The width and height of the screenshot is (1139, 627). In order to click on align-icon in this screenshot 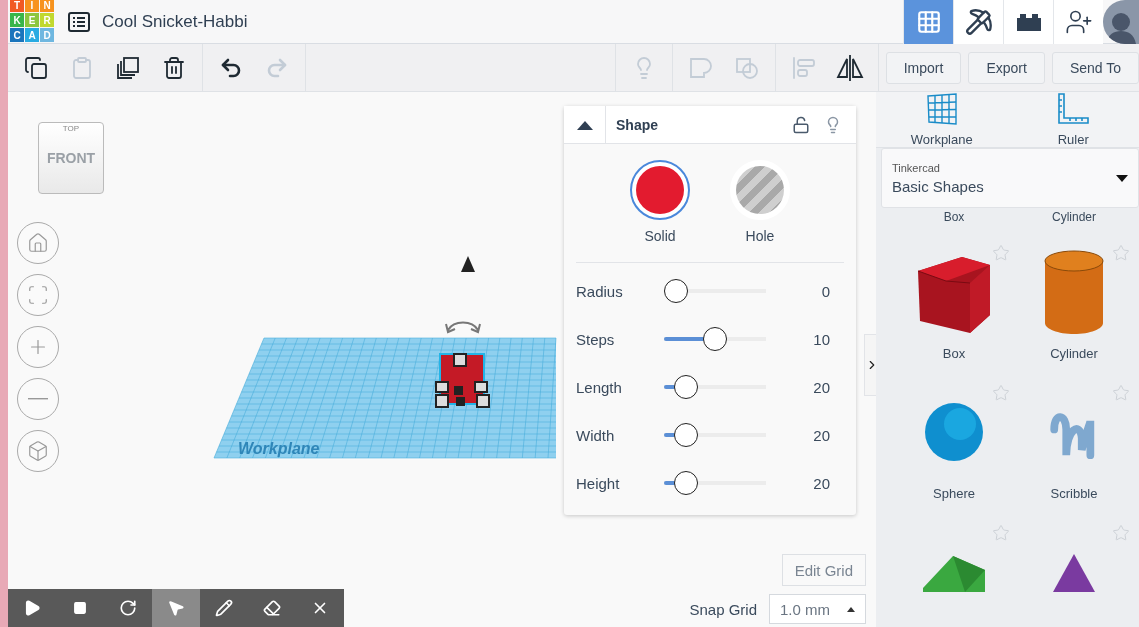, I will do `click(803, 67)`.